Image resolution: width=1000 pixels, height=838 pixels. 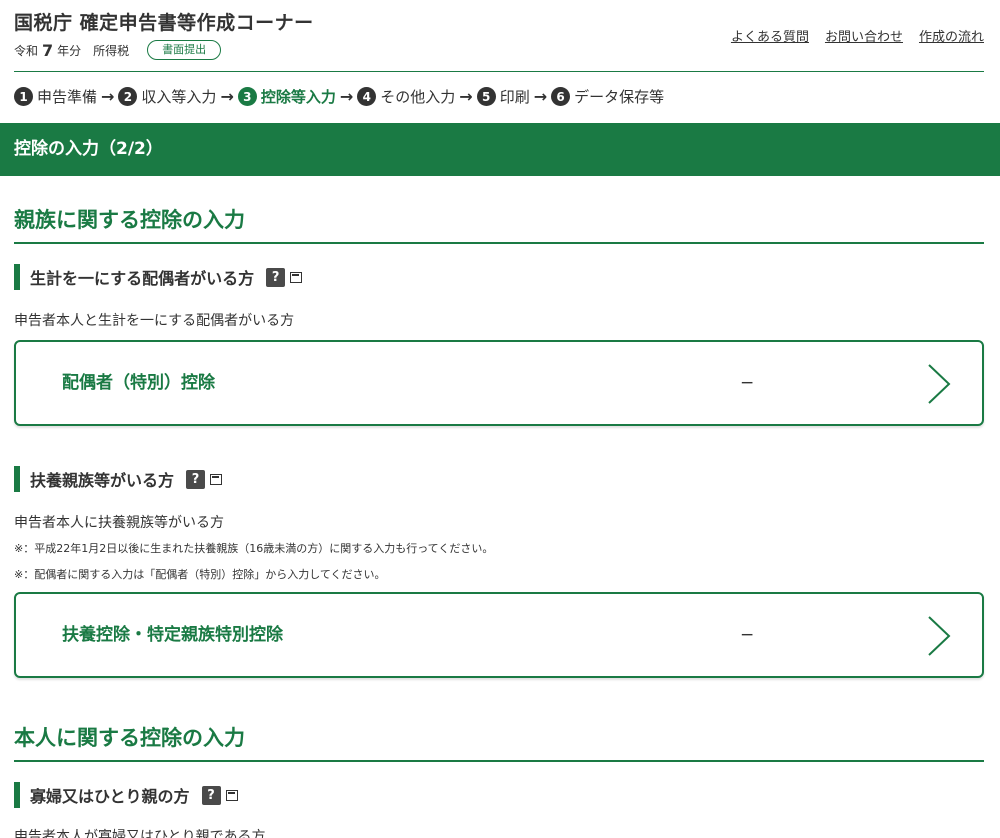 What do you see at coordinates (172, 635) in the screenshot?
I see `card-label: 扶養控除・特定親族特別控除` at bounding box center [172, 635].